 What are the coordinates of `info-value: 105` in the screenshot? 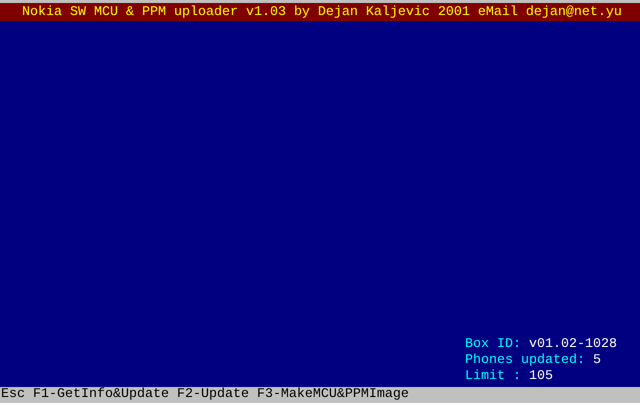 It's located at (540, 377).